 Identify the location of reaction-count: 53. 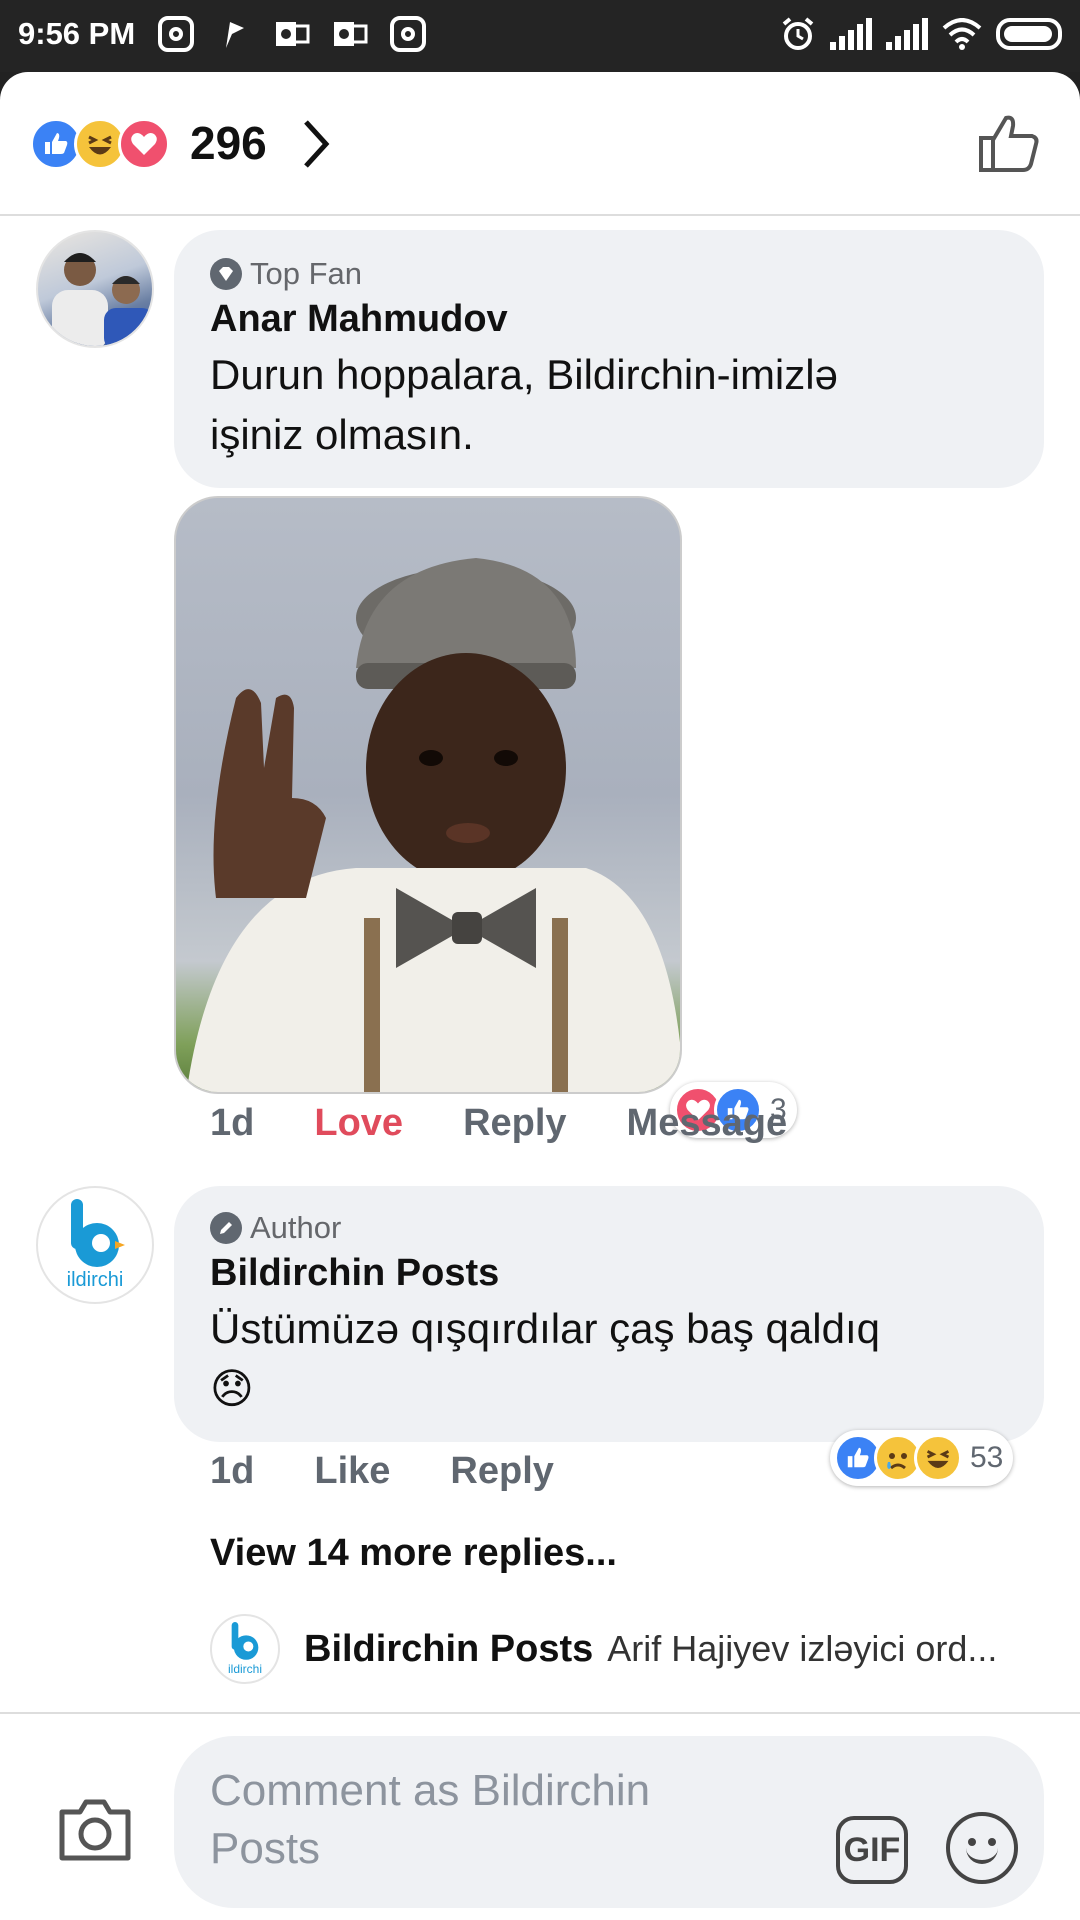
(987, 1457).